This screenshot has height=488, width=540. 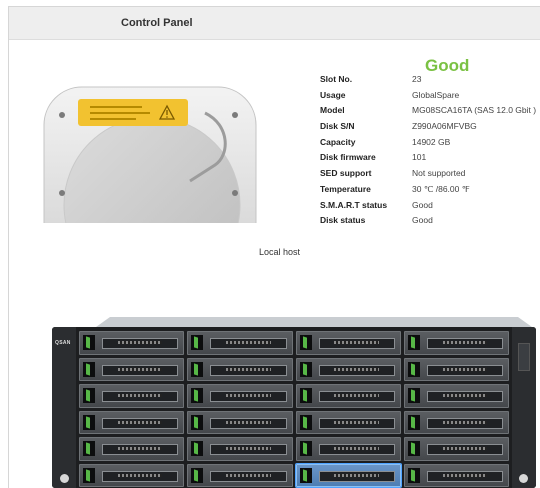 I want to click on info-row-model: Model MG08SCA16TA (SAS 12.0 Gbit ), so click(x=430, y=110).